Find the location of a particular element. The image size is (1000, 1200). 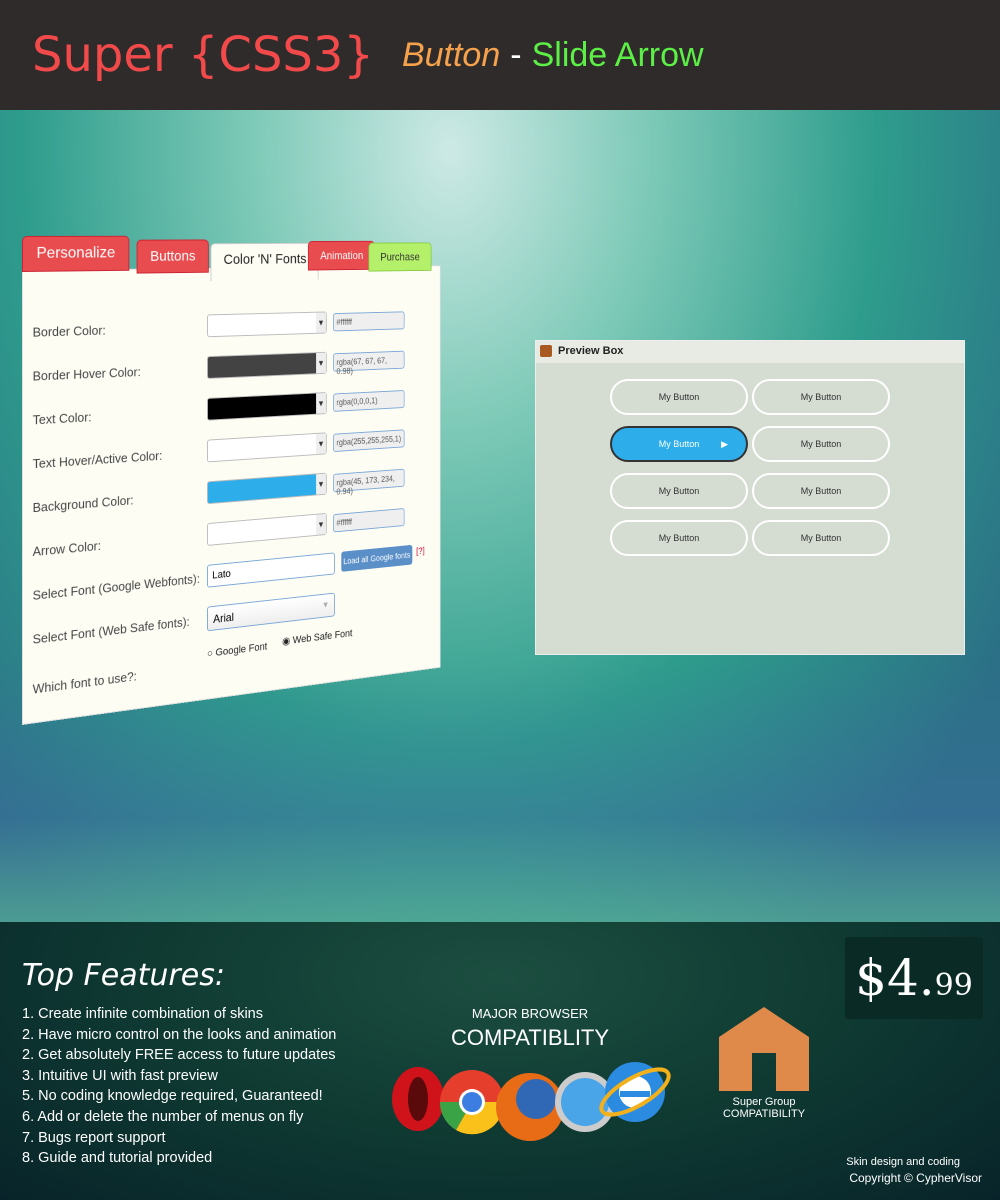

tab-buttons: Buttons is located at coordinates (172, 256).